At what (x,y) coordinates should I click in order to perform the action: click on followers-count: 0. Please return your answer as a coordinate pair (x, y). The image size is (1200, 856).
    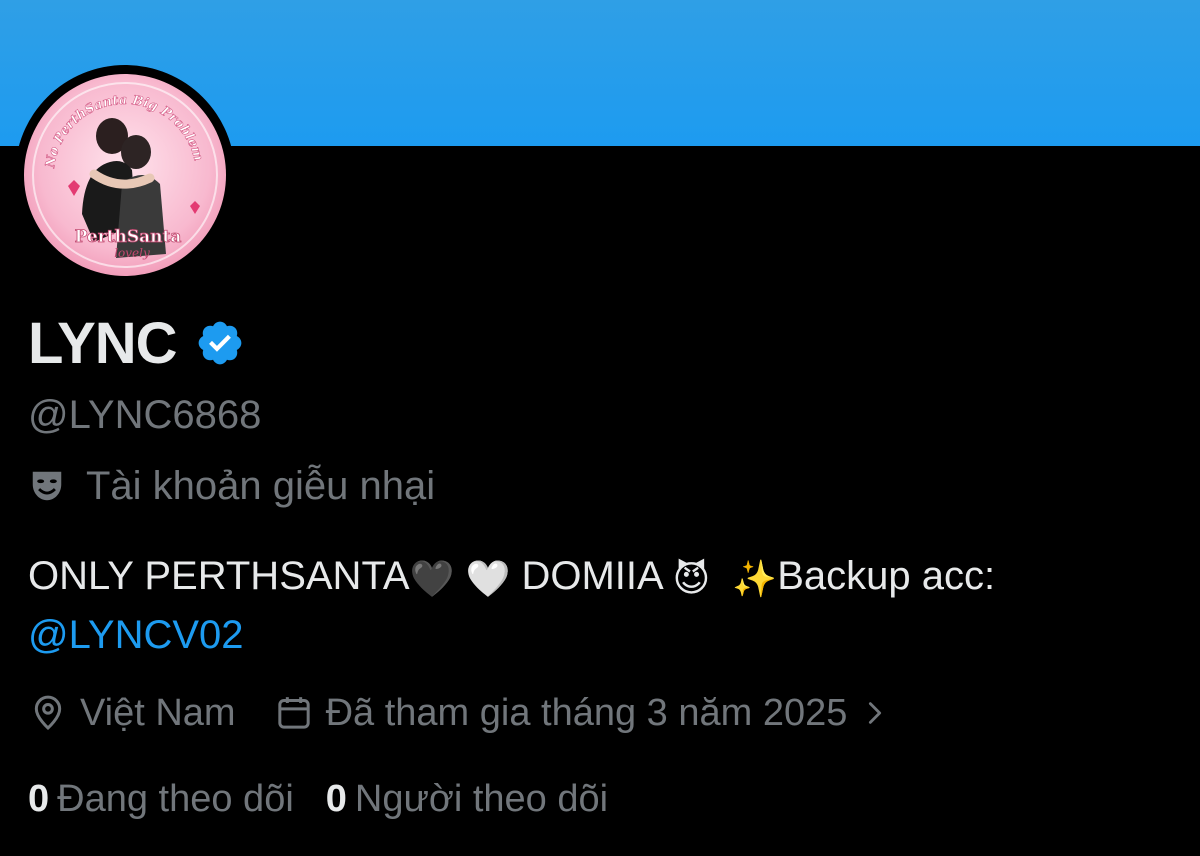
    Looking at the image, I should click on (336, 798).